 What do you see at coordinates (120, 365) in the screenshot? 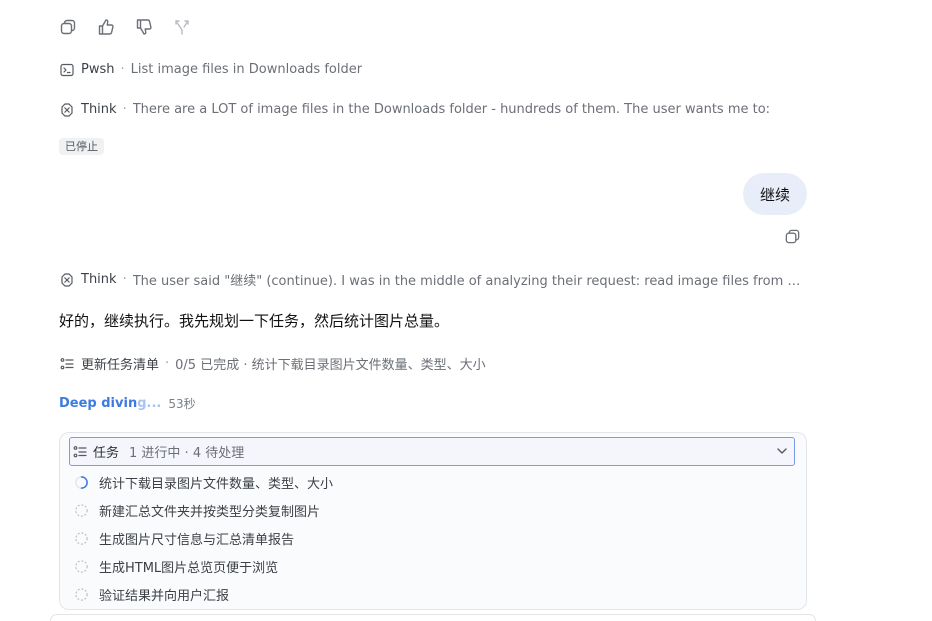
I see `step-label: 更新任务清单` at bounding box center [120, 365].